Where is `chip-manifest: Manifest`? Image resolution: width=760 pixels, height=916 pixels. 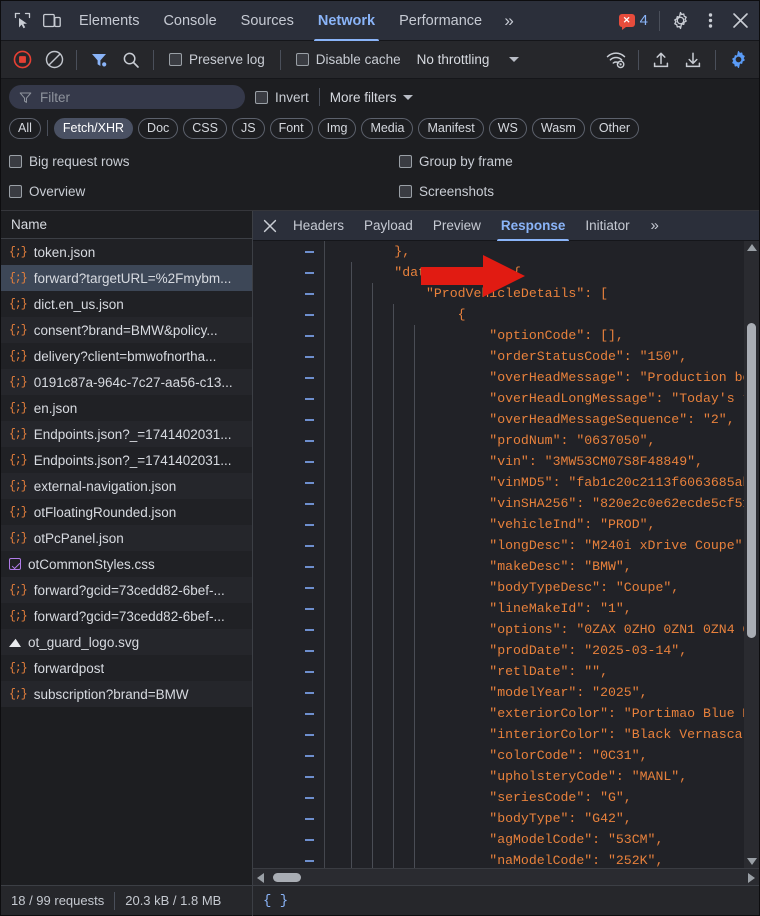 chip-manifest: Manifest is located at coordinates (451, 128).